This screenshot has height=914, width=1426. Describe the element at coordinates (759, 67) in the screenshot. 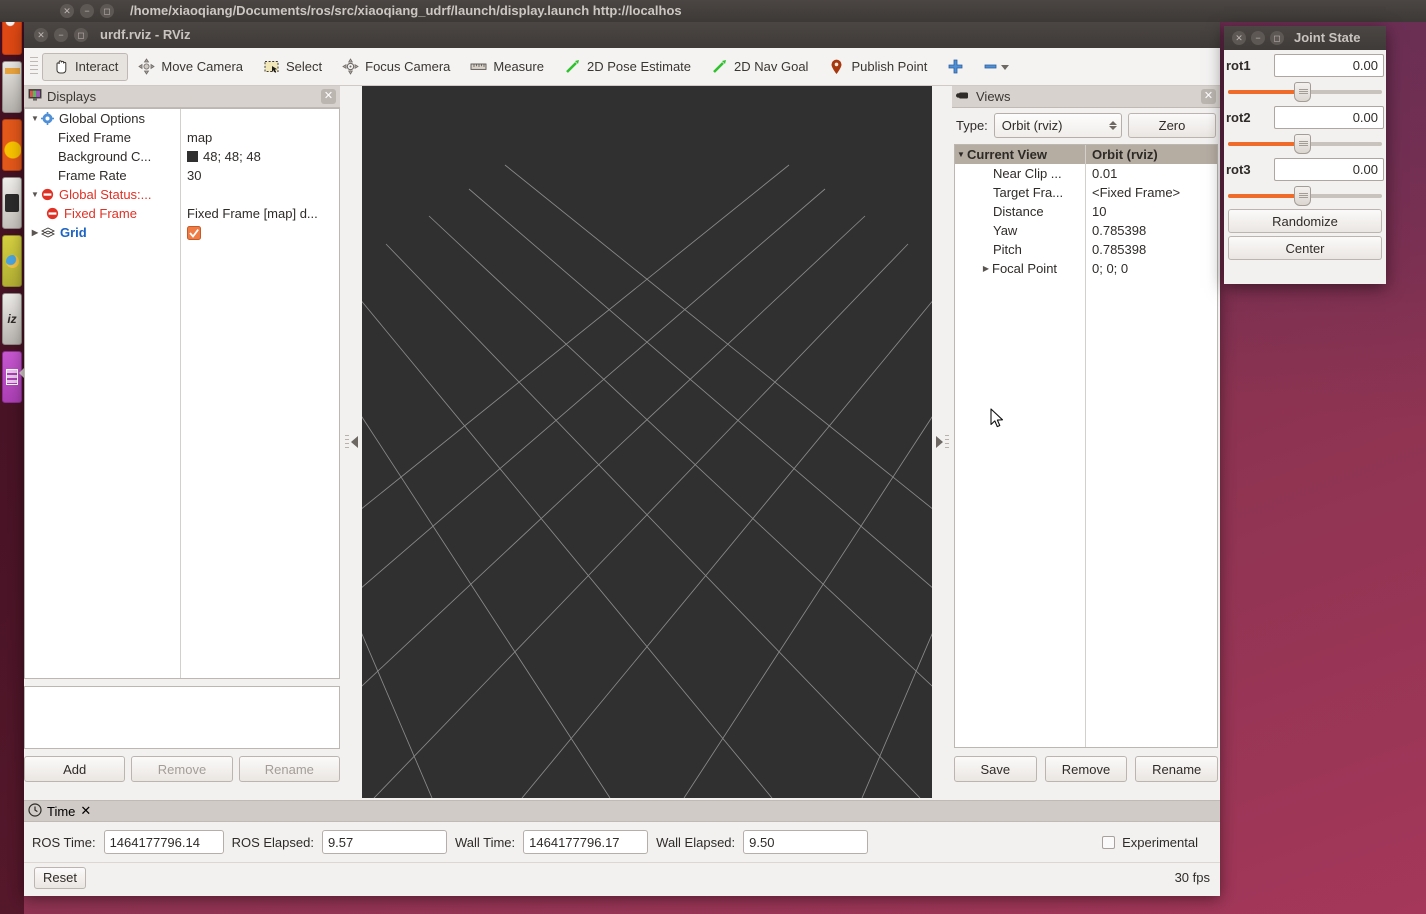

I see `tool-2d-nav-goal: 2D Nav Goal` at that location.